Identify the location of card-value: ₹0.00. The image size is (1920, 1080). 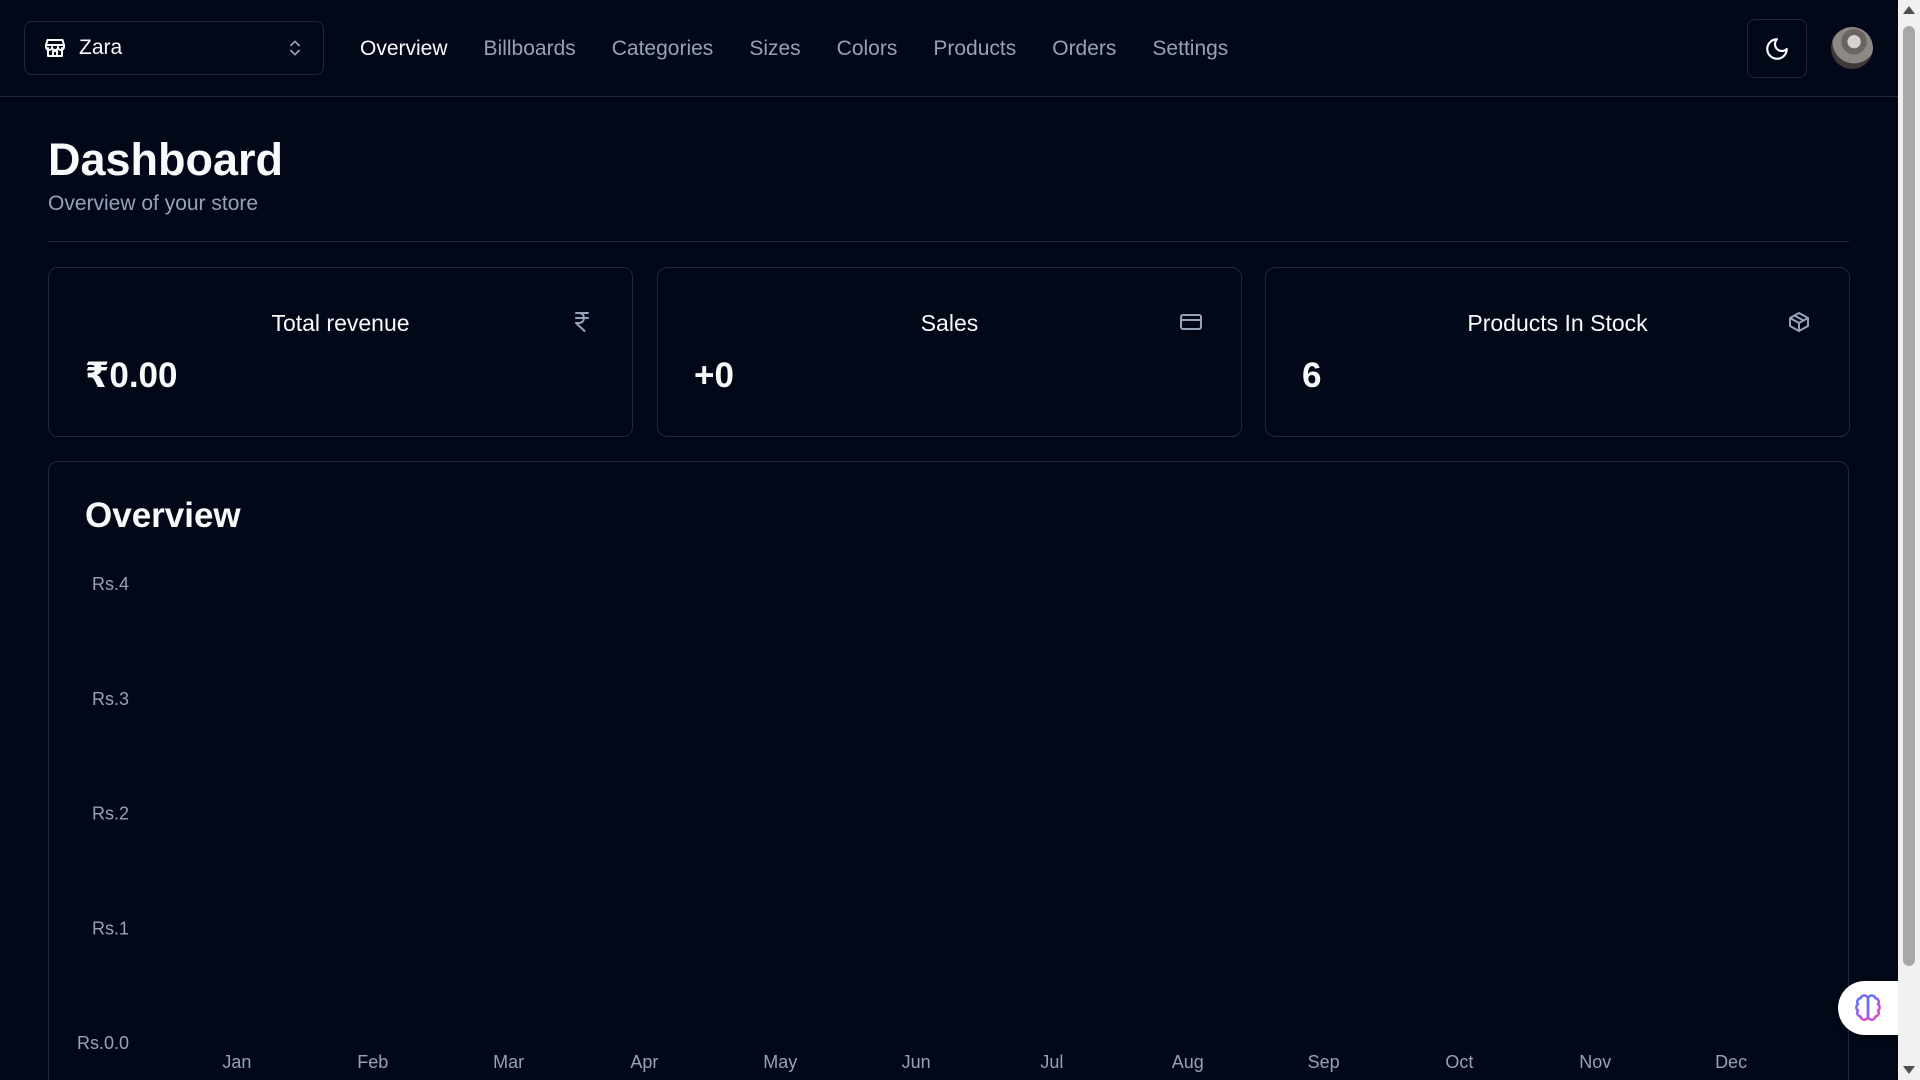
(131, 375).